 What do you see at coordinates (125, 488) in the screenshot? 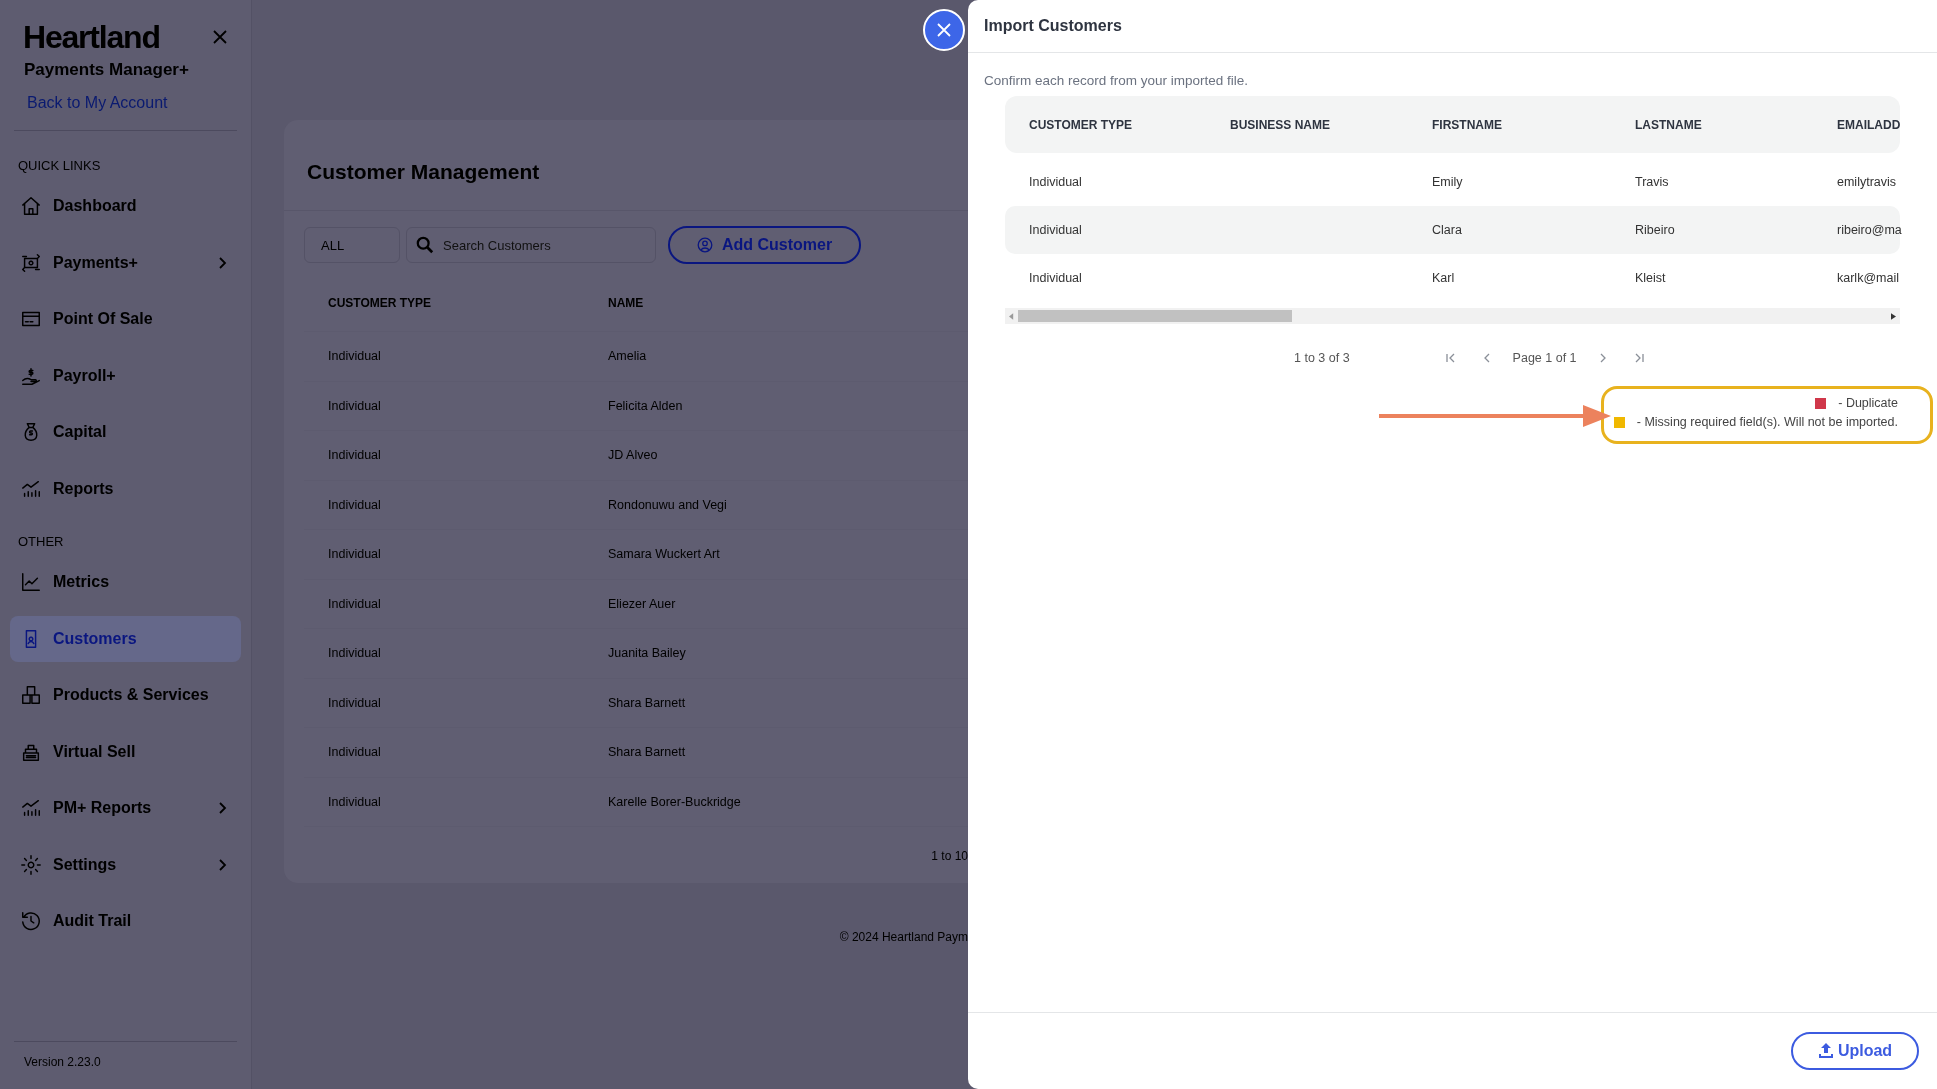
I see `nav-item: Reports` at bounding box center [125, 488].